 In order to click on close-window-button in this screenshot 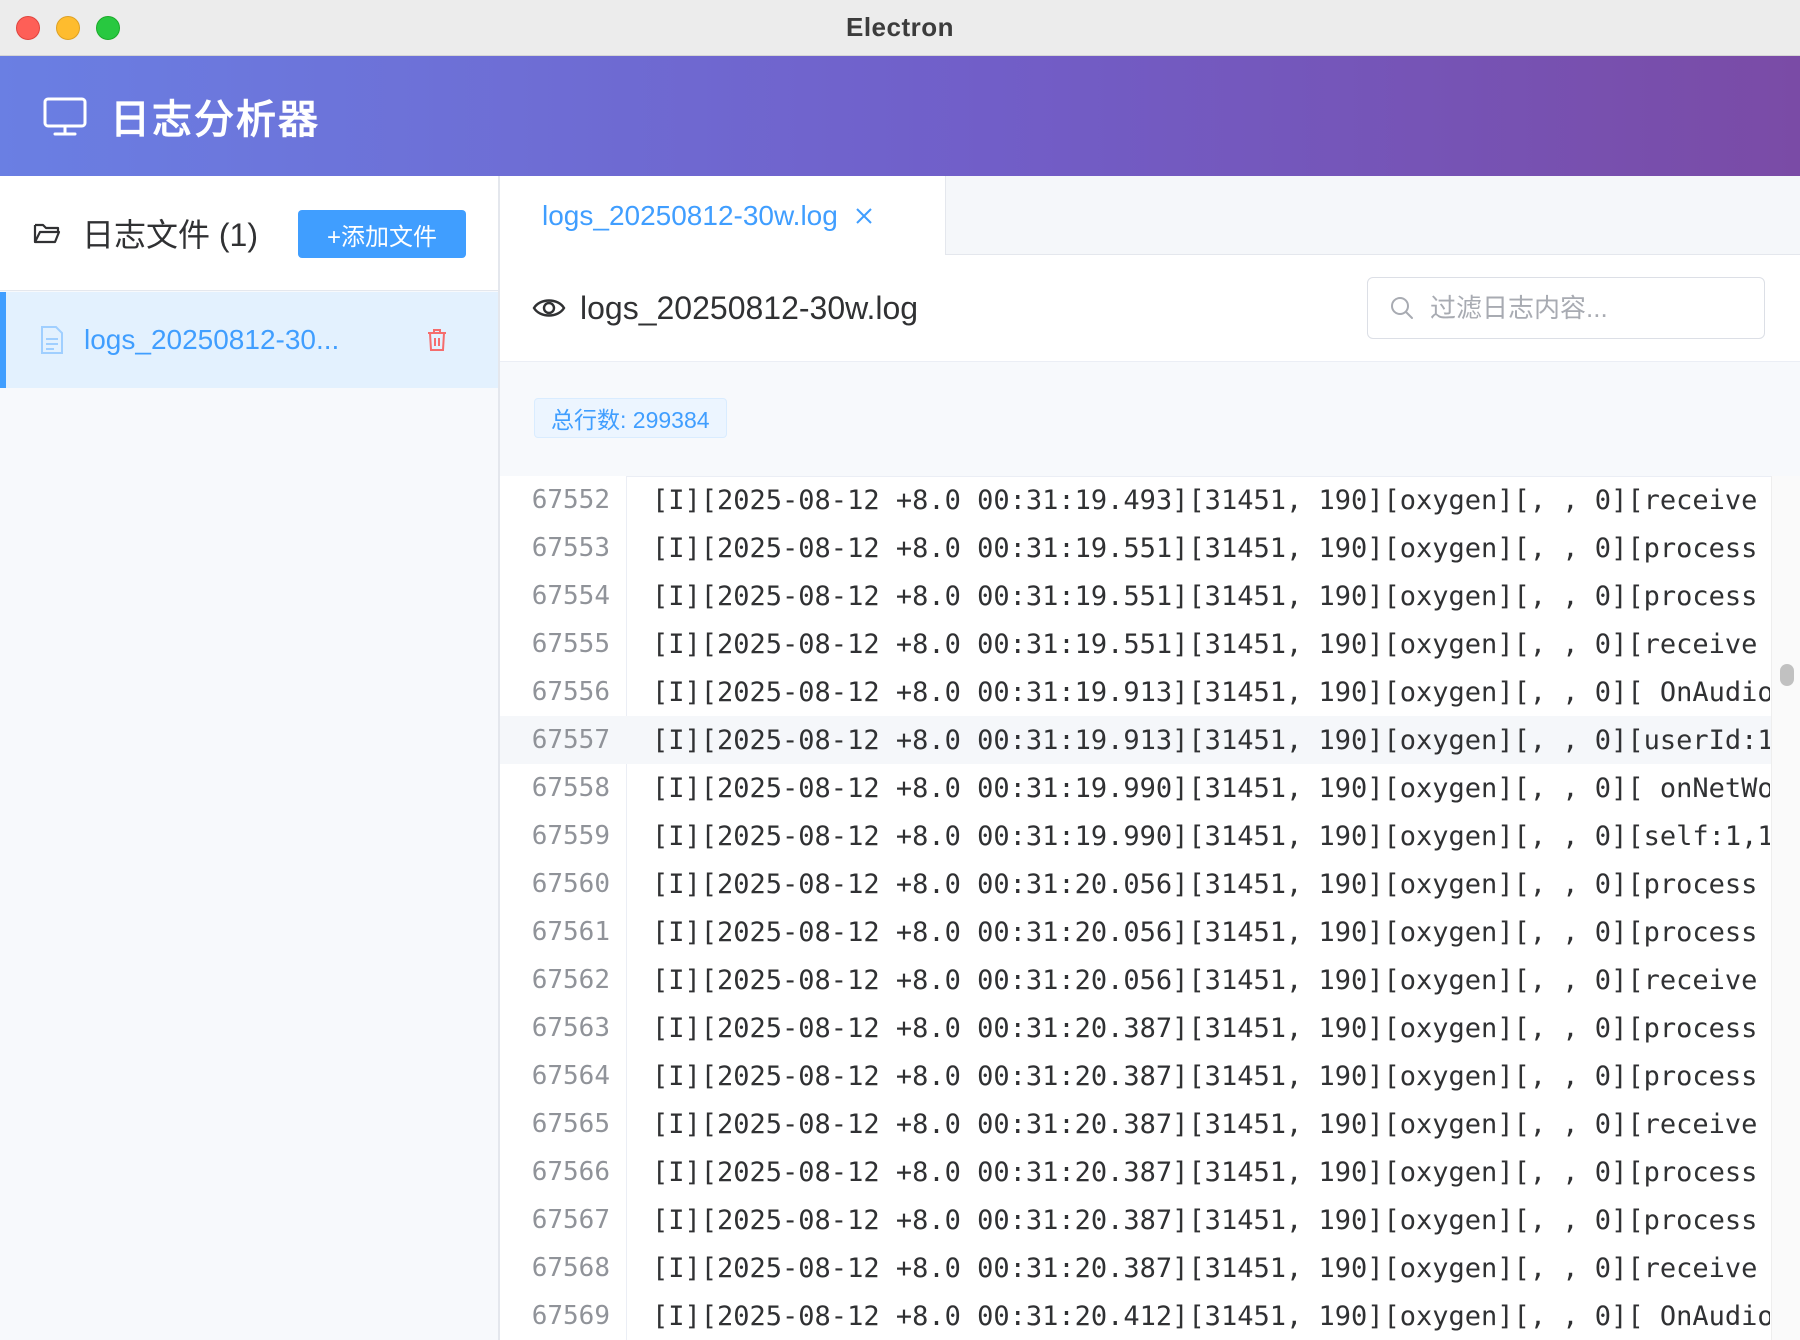, I will do `click(28, 28)`.